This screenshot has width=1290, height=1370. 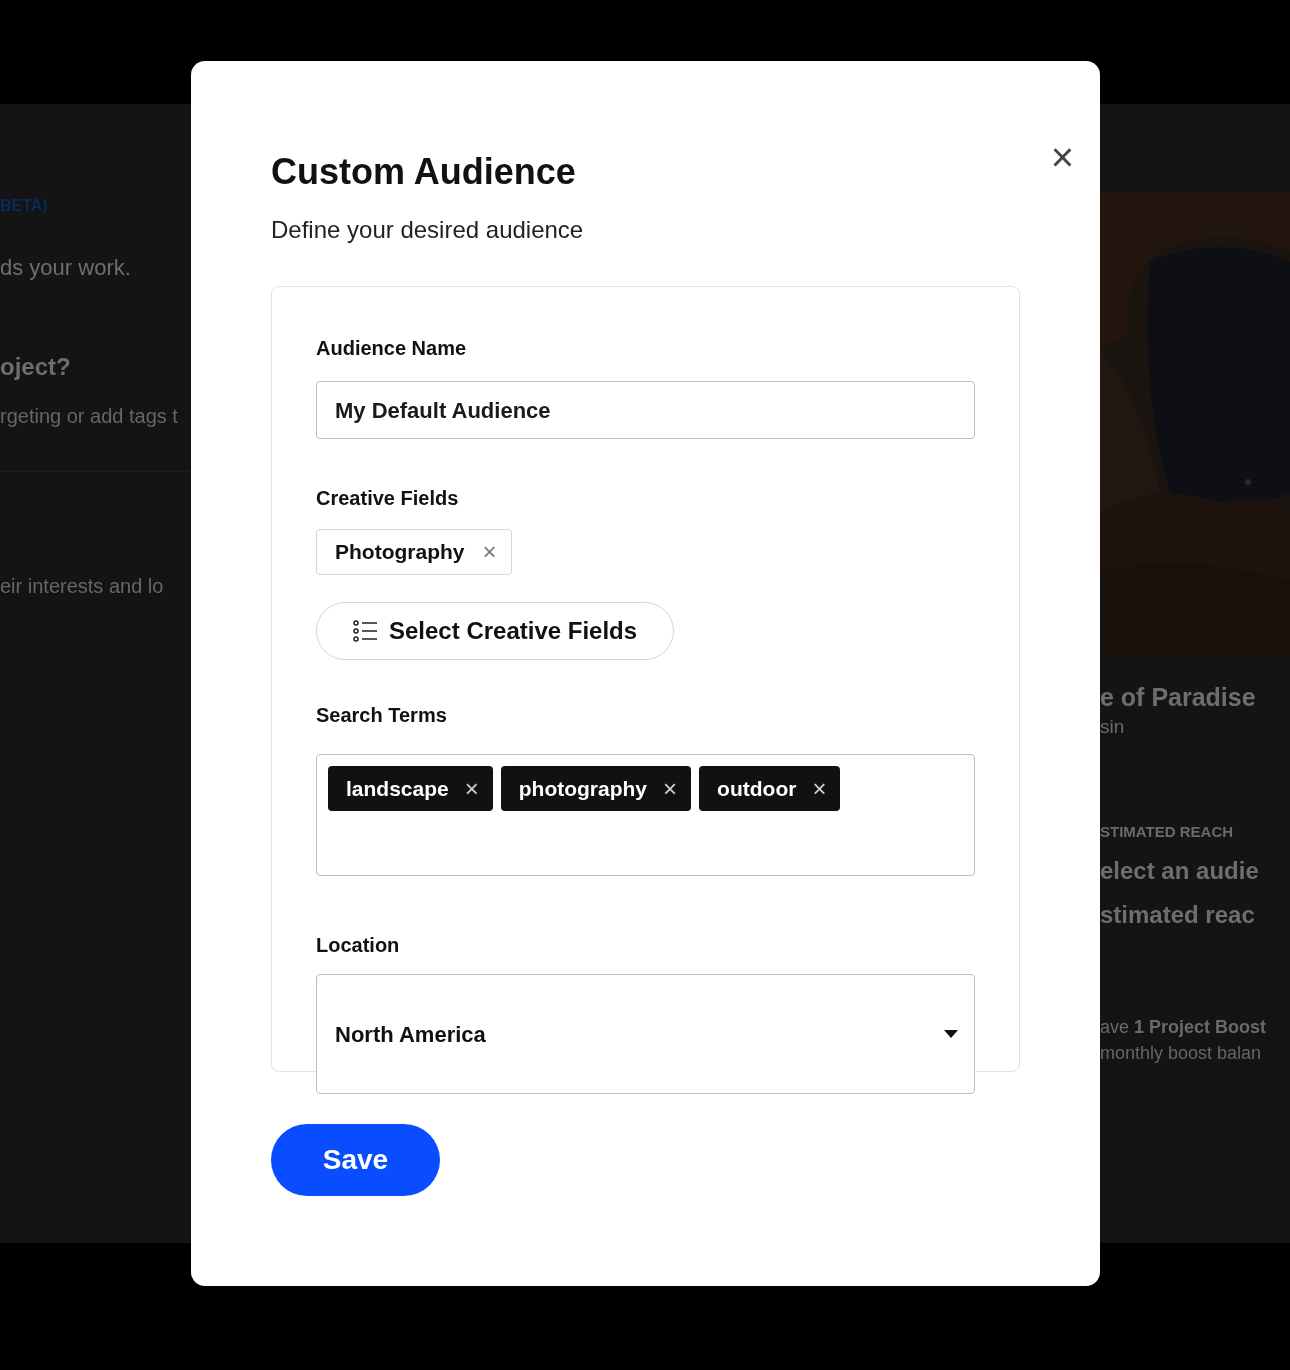 What do you see at coordinates (382, 715) in the screenshot?
I see `field-label: Search Terms` at bounding box center [382, 715].